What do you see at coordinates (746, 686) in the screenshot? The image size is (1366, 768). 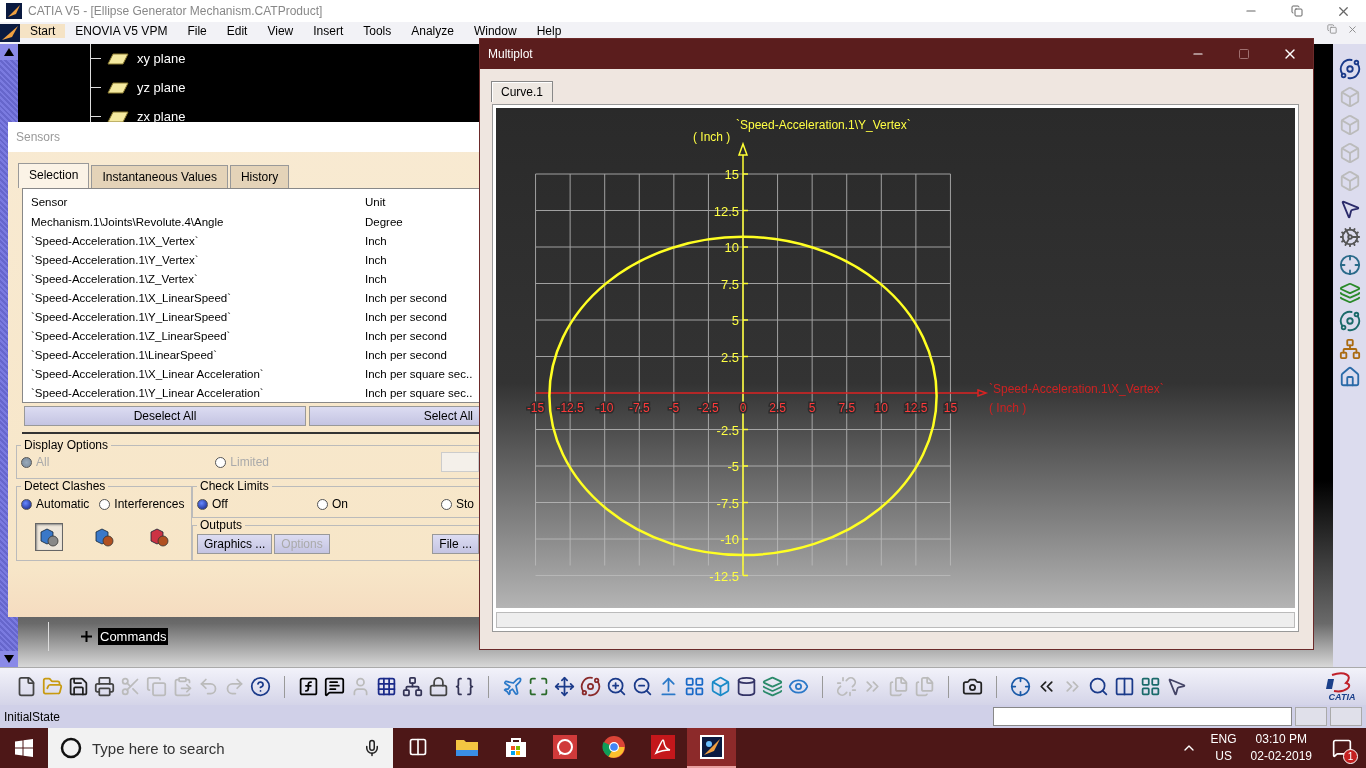 I see `cylinder-icon` at bounding box center [746, 686].